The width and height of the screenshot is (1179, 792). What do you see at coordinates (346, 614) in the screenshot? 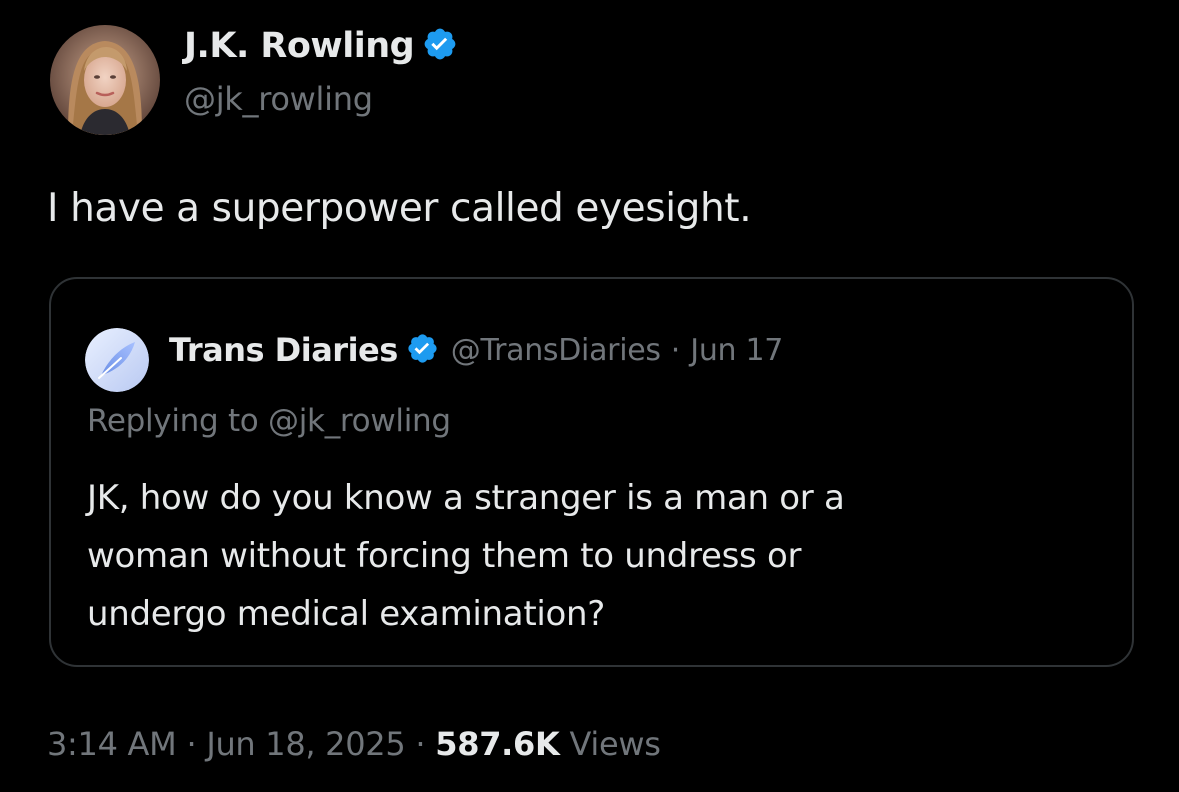
I see `quoted-text-line: undergo medical examination?` at bounding box center [346, 614].